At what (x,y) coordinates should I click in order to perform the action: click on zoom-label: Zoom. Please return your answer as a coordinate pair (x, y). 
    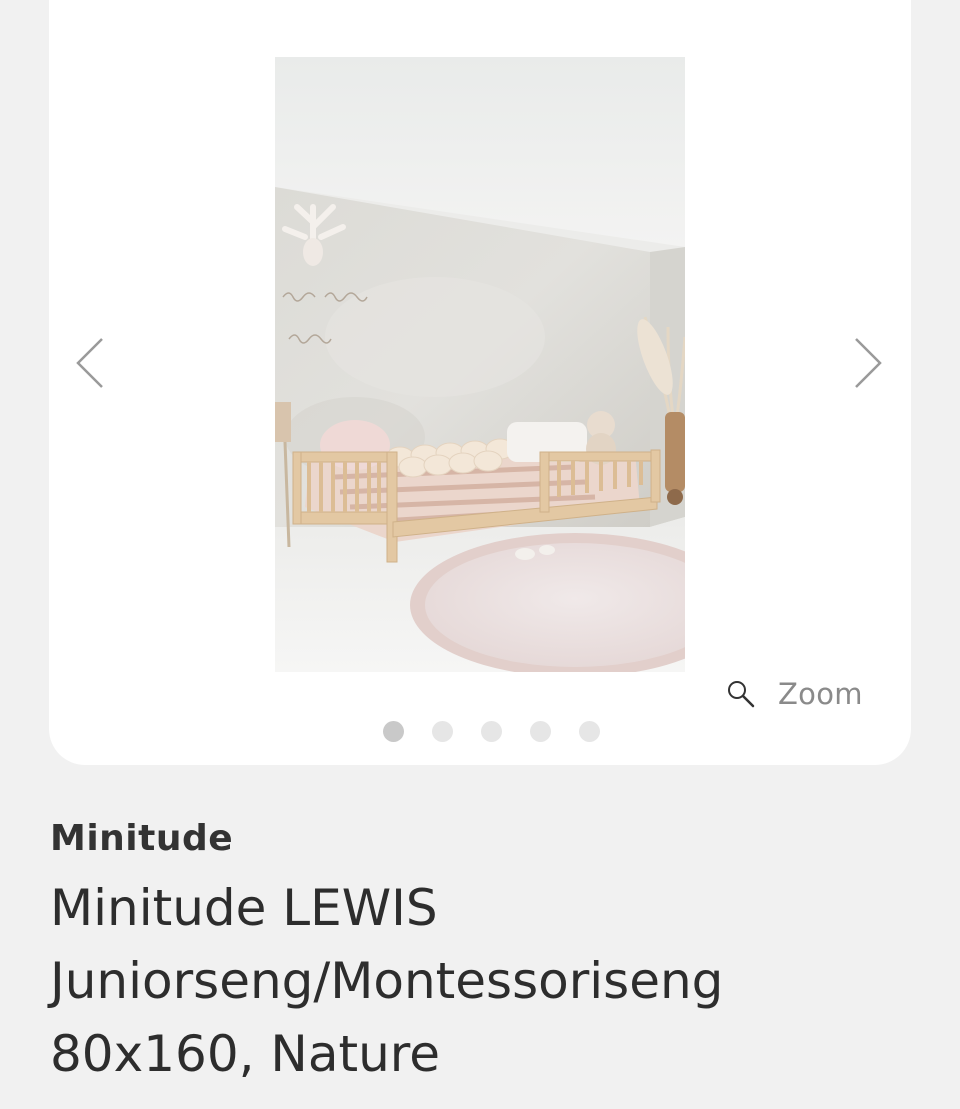
    Looking at the image, I should click on (820, 694).